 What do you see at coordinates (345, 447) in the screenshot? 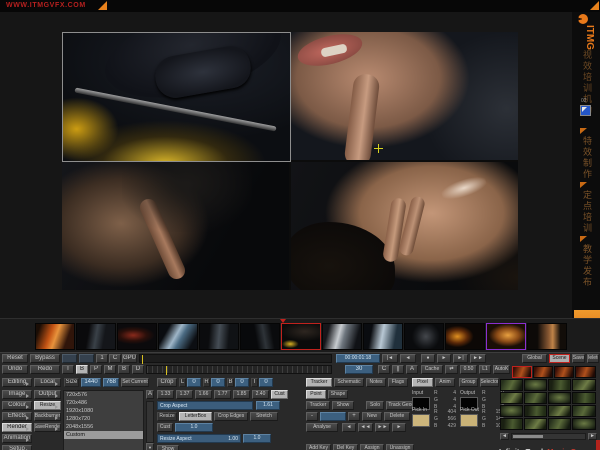
I see `del-key-button: Del Key` at bounding box center [345, 447].